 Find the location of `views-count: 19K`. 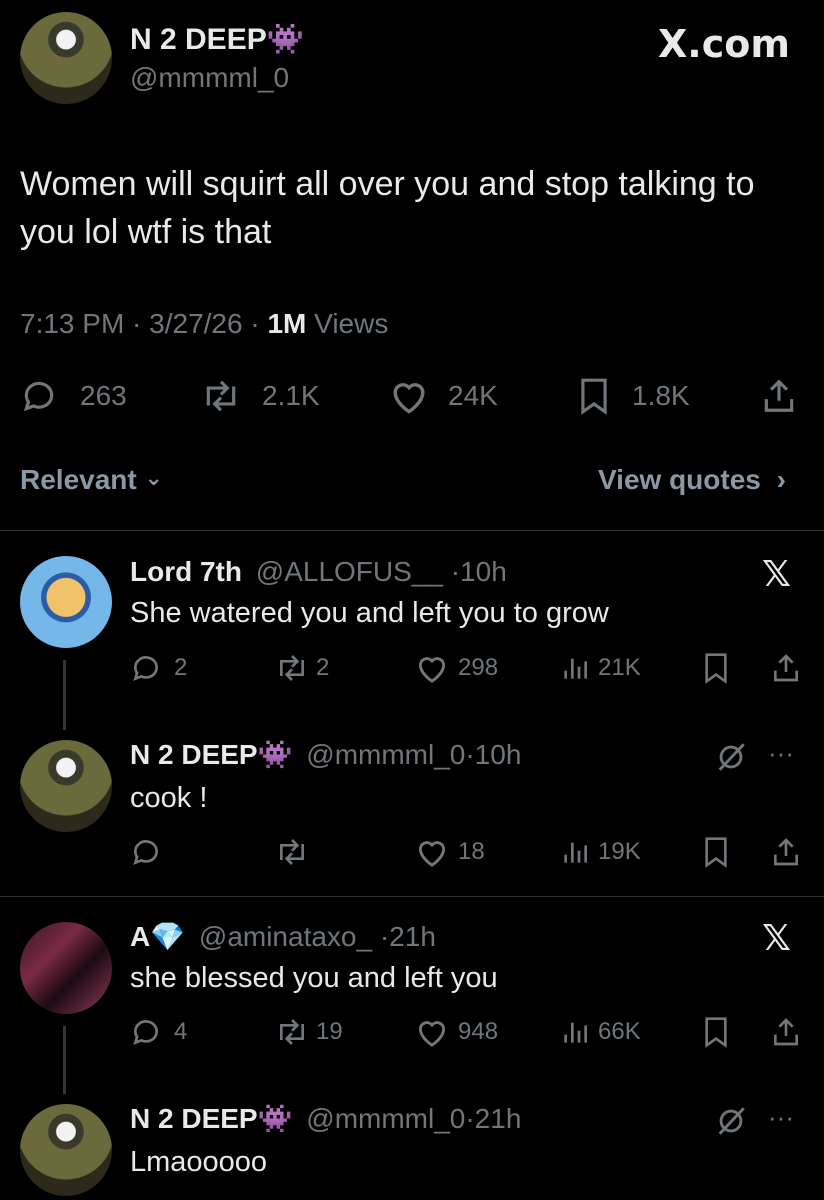

views-count: 19K is located at coordinates (619, 851).